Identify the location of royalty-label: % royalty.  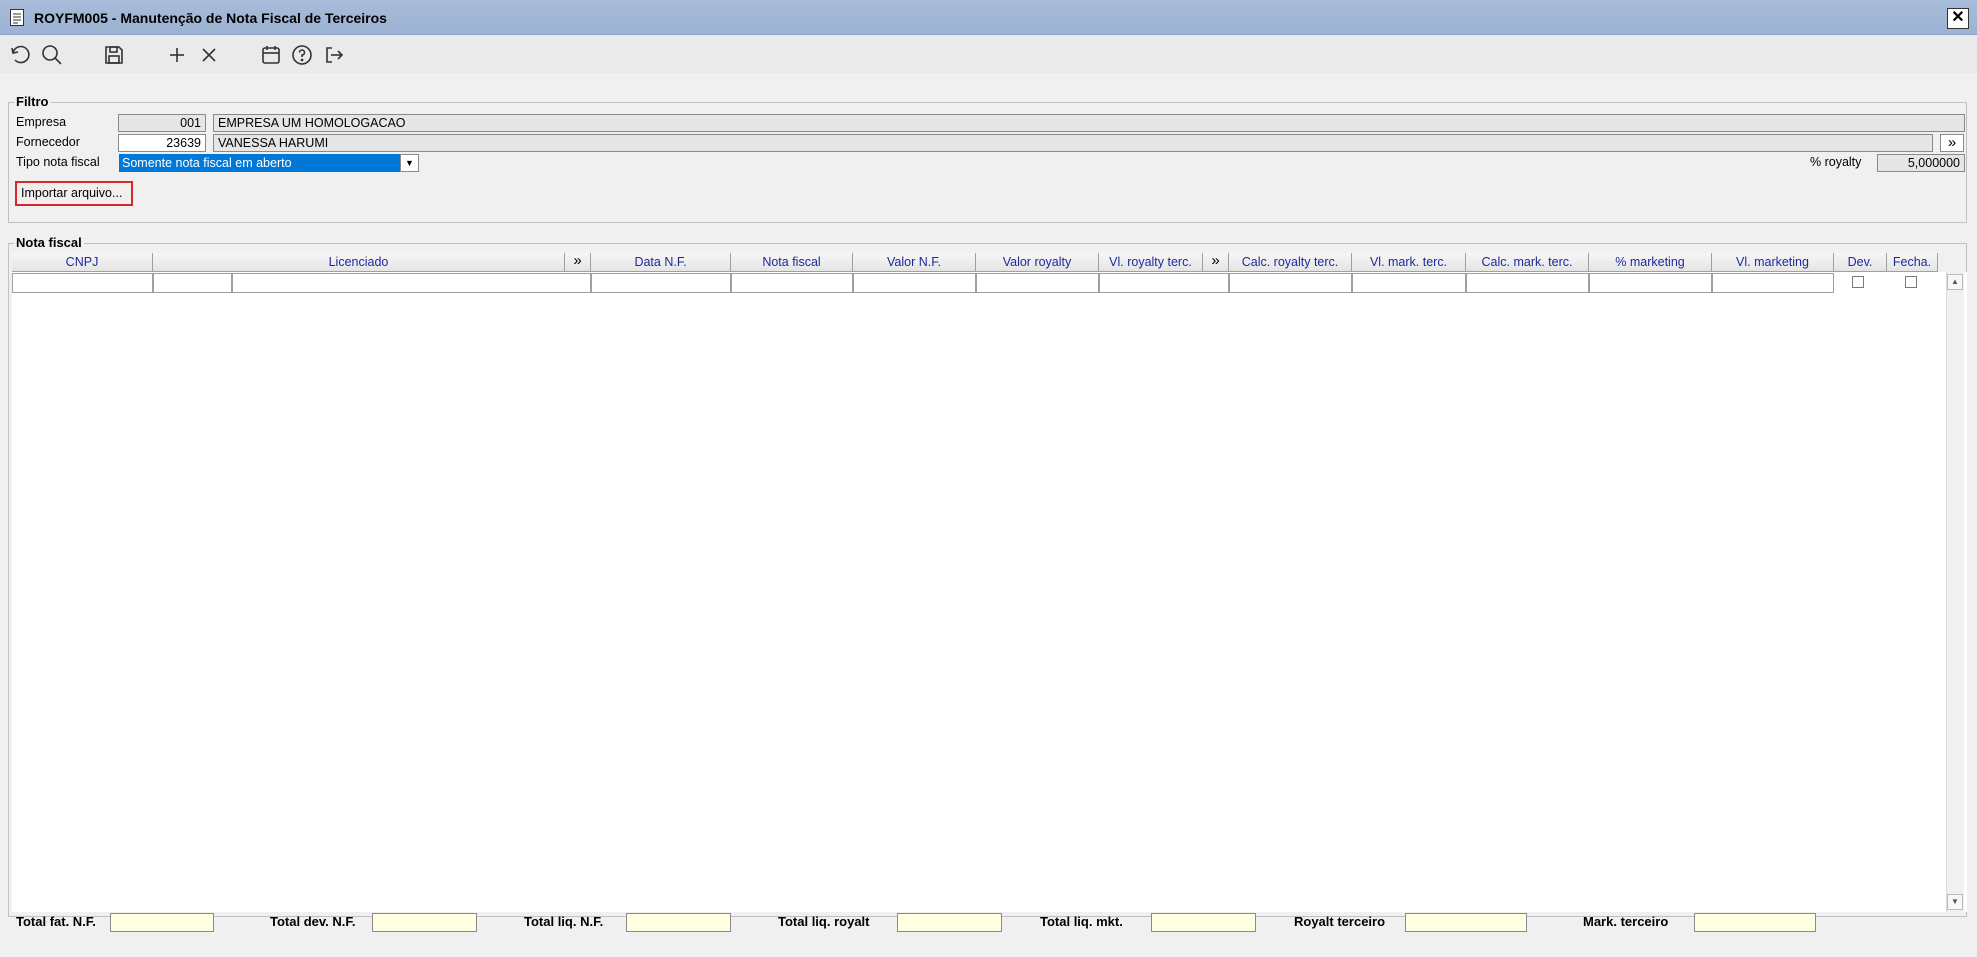
(1836, 162).